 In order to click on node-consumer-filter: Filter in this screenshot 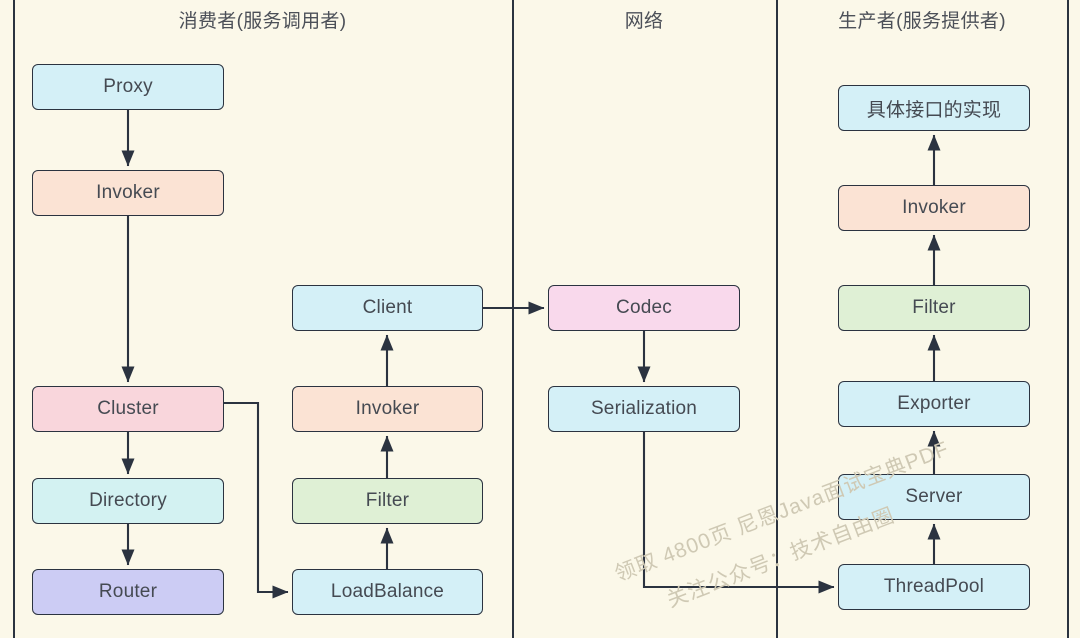, I will do `click(387, 501)`.